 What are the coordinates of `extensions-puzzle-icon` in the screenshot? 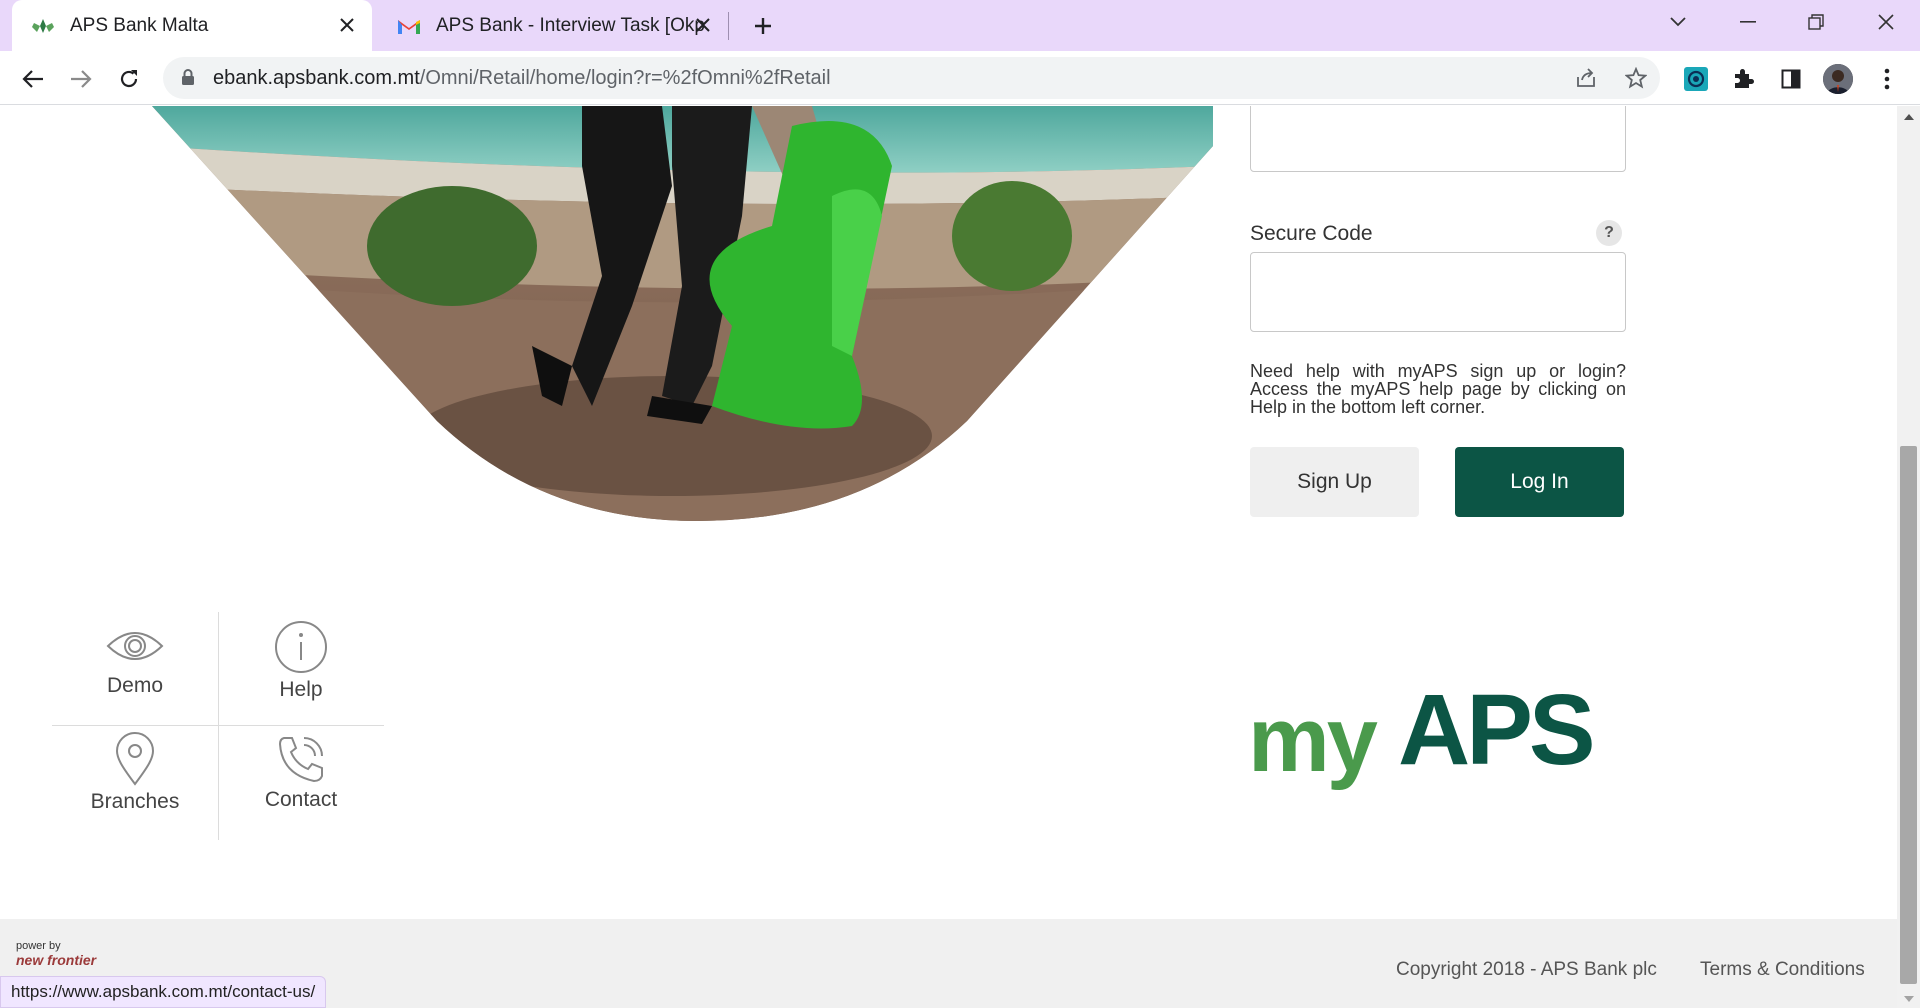 It's located at (1743, 79).